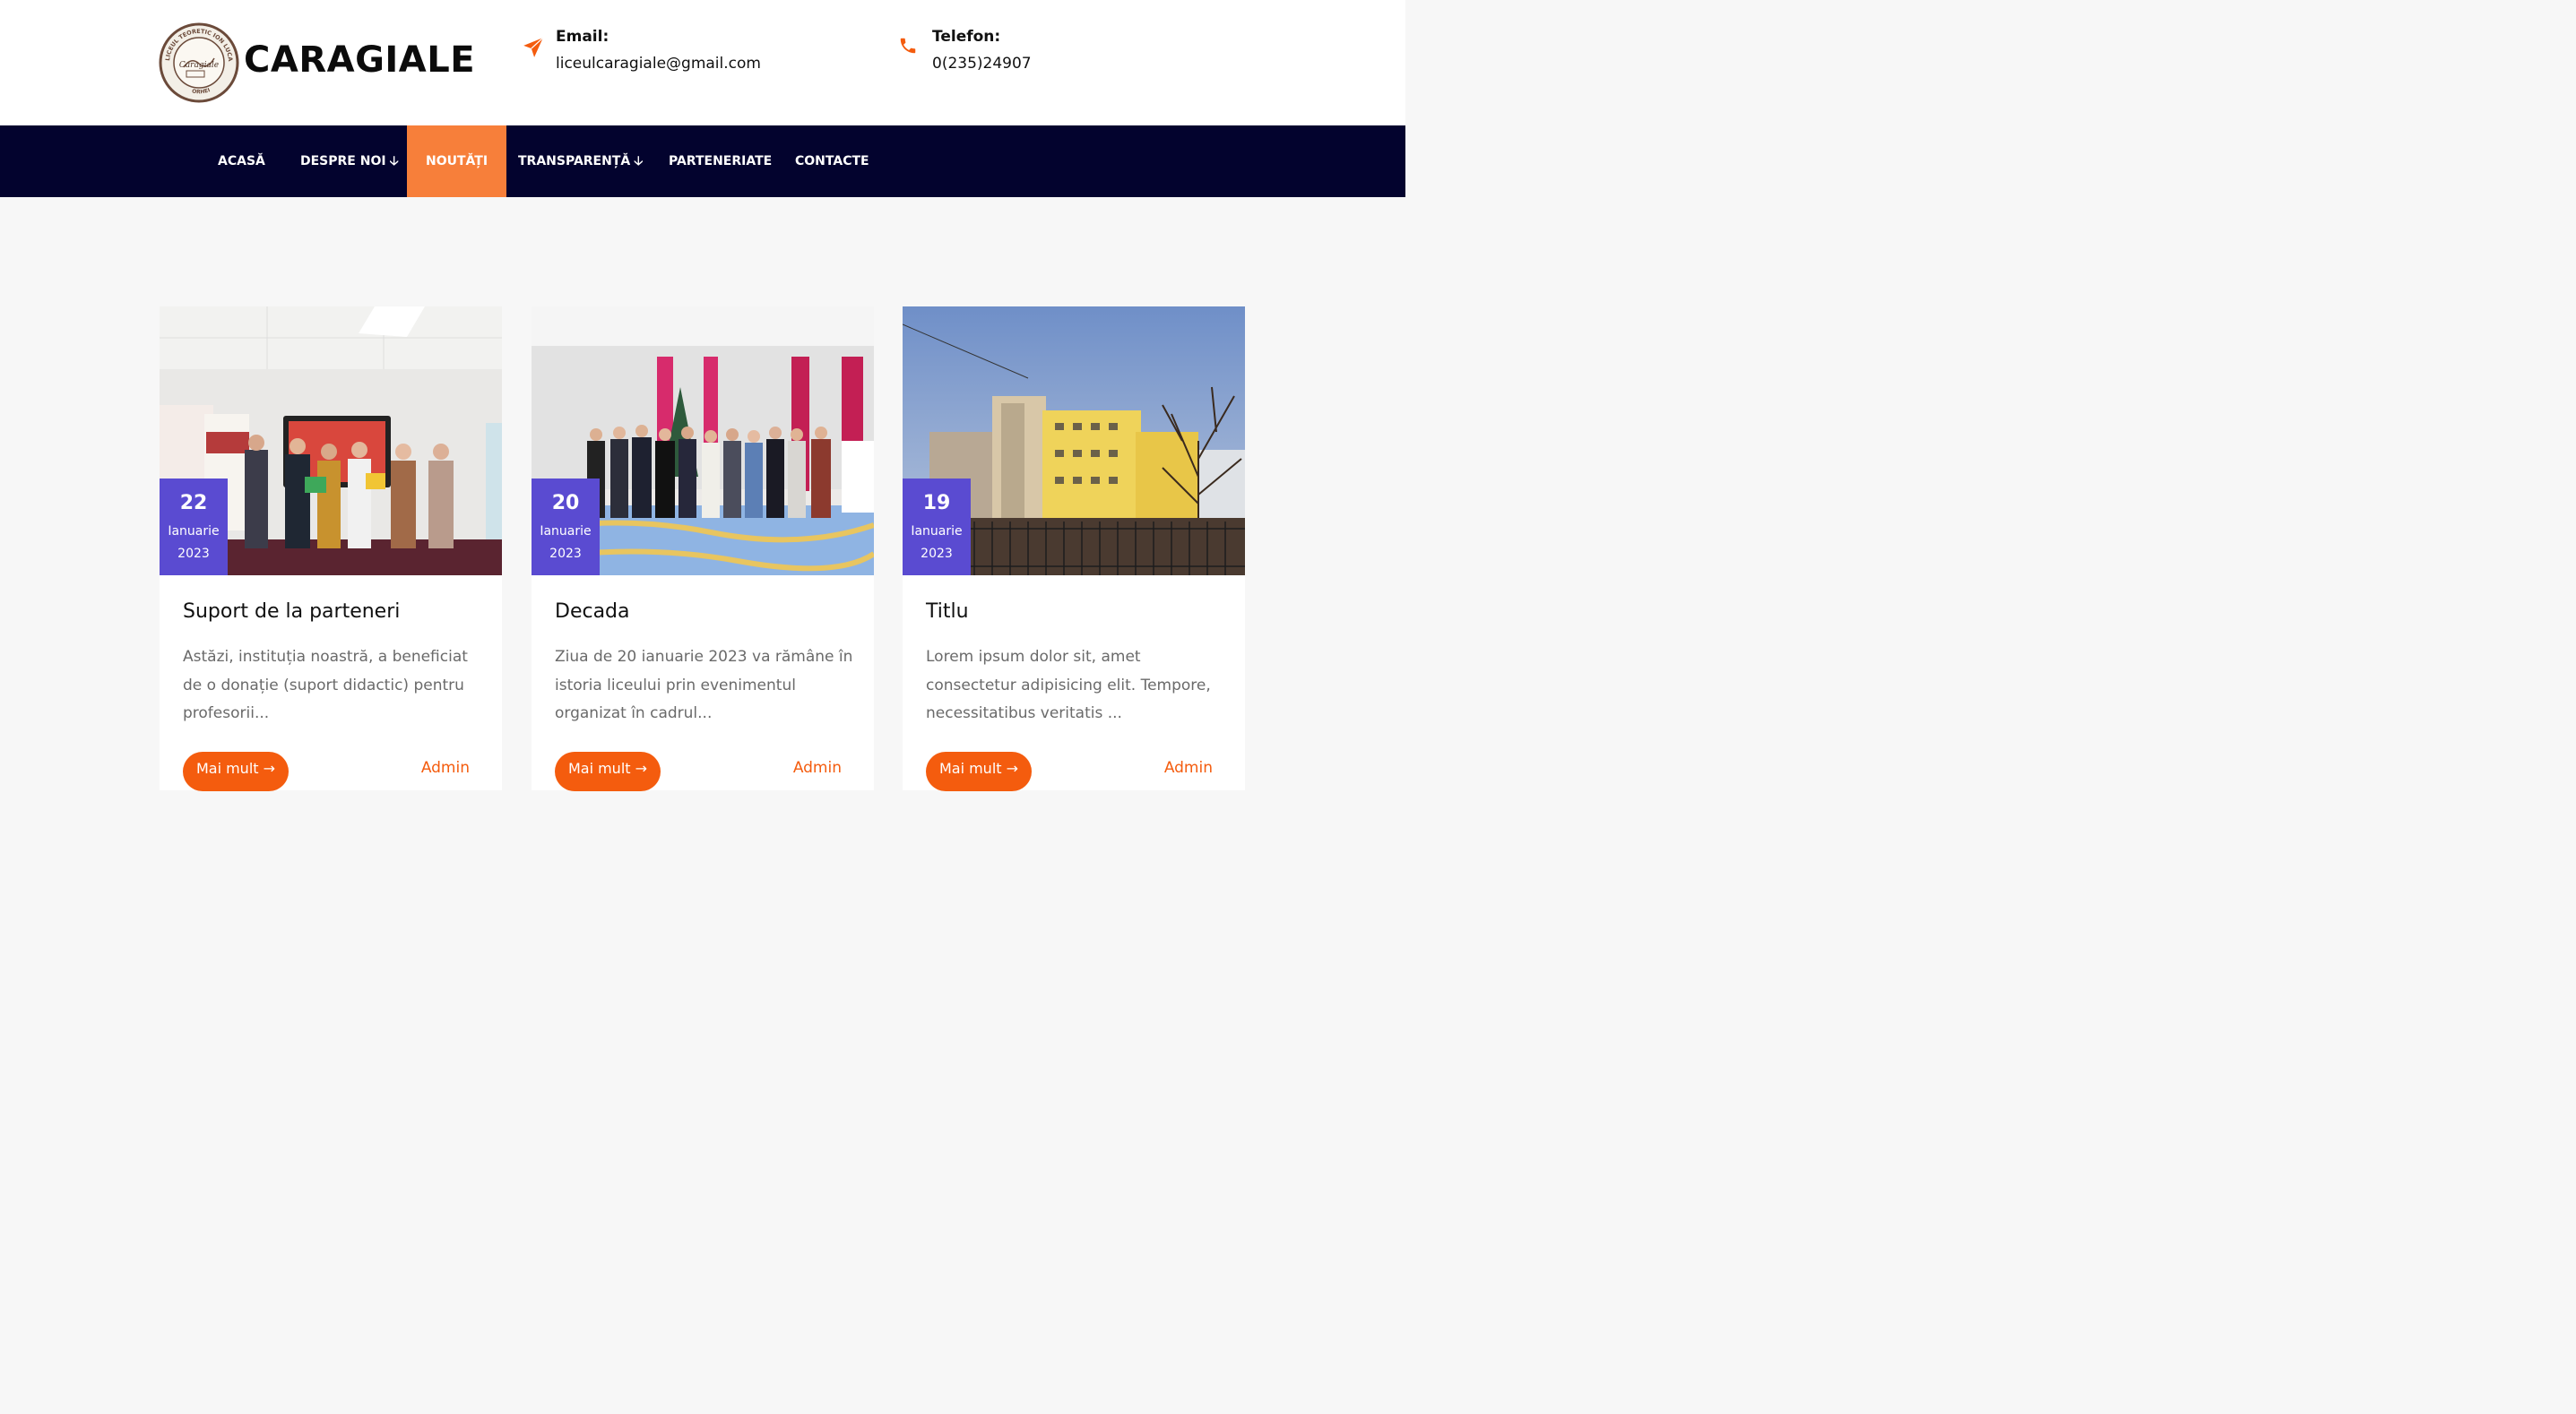  I want to click on phone-value: 0(235)24907, so click(982, 63).